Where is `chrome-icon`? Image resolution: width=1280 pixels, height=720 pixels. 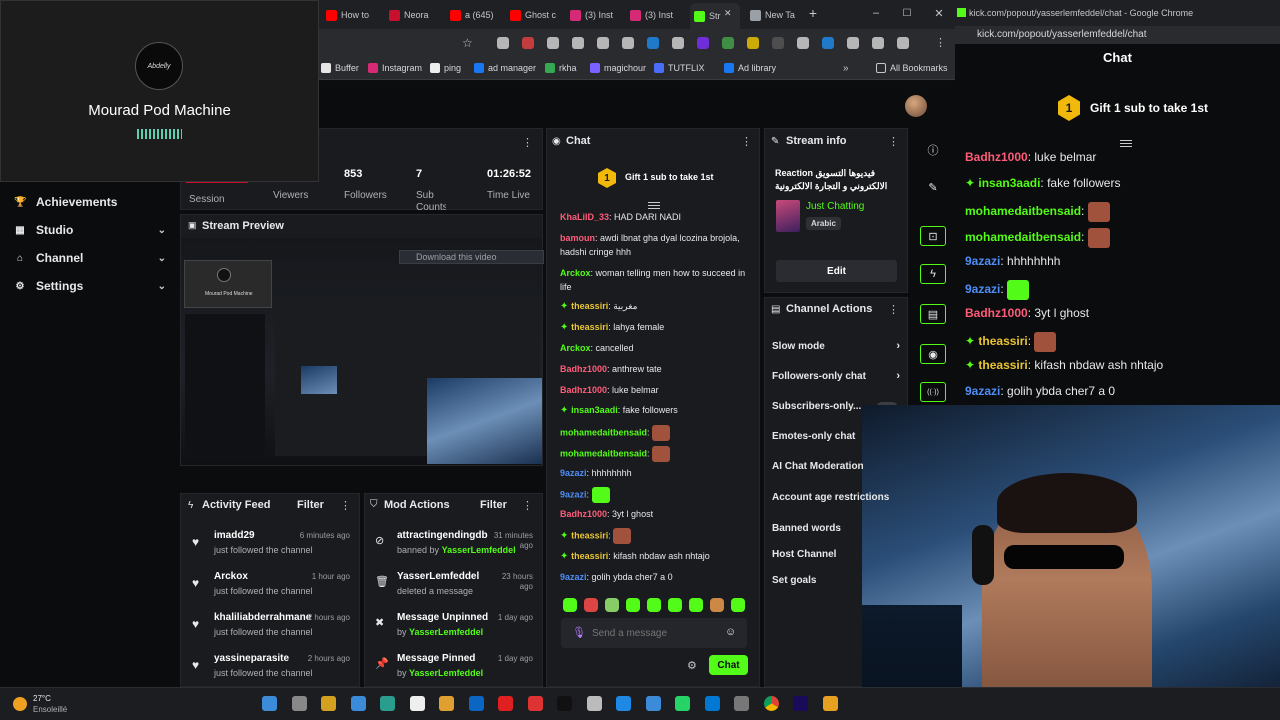 chrome-icon is located at coordinates (771, 703).